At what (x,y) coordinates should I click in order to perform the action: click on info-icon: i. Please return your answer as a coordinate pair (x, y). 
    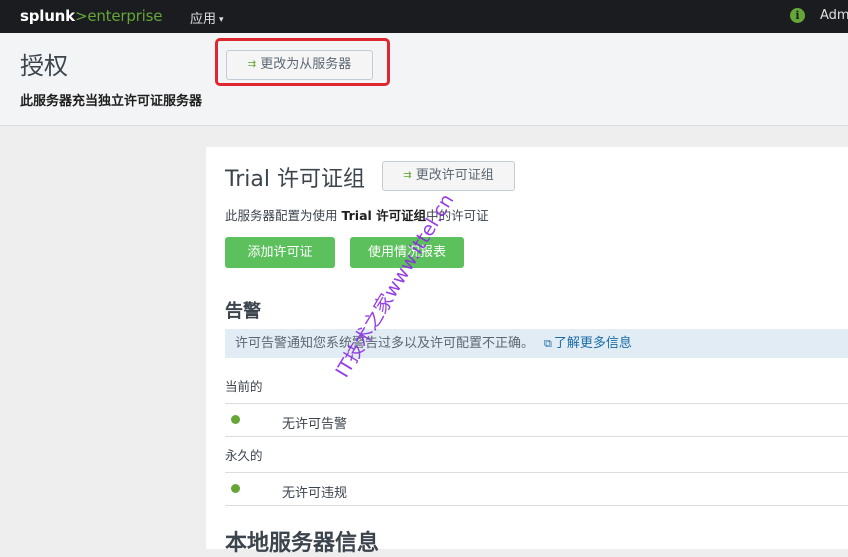
    Looking at the image, I should click on (797, 15).